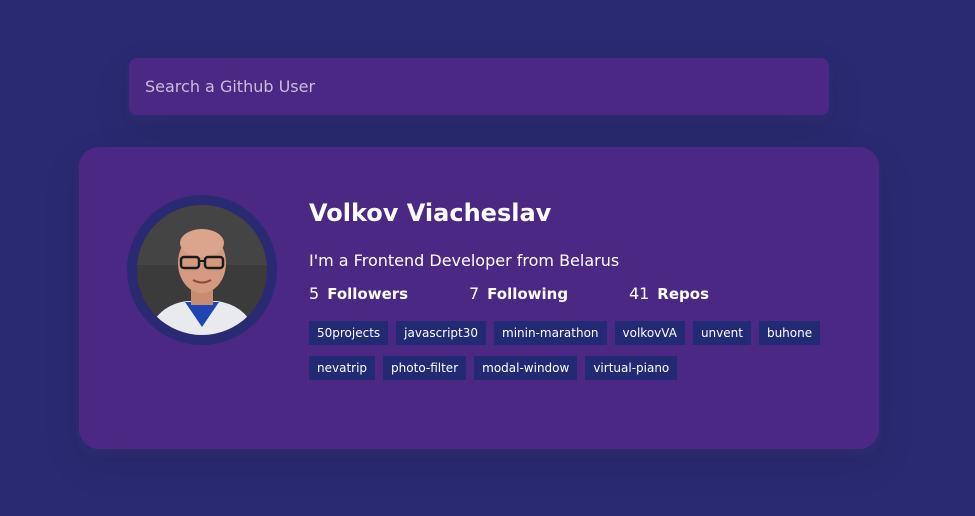 The height and width of the screenshot is (516, 975). I want to click on repo-link: minin-marathon, so click(550, 333).